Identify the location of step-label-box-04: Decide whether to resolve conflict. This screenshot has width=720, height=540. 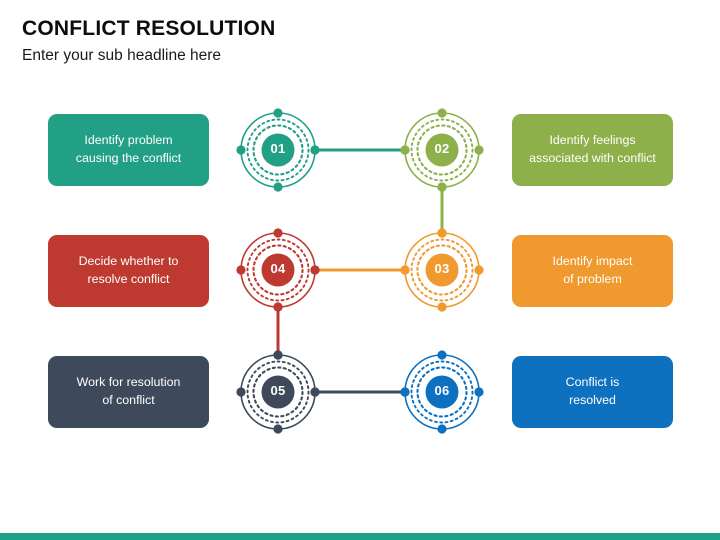
(128, 271).